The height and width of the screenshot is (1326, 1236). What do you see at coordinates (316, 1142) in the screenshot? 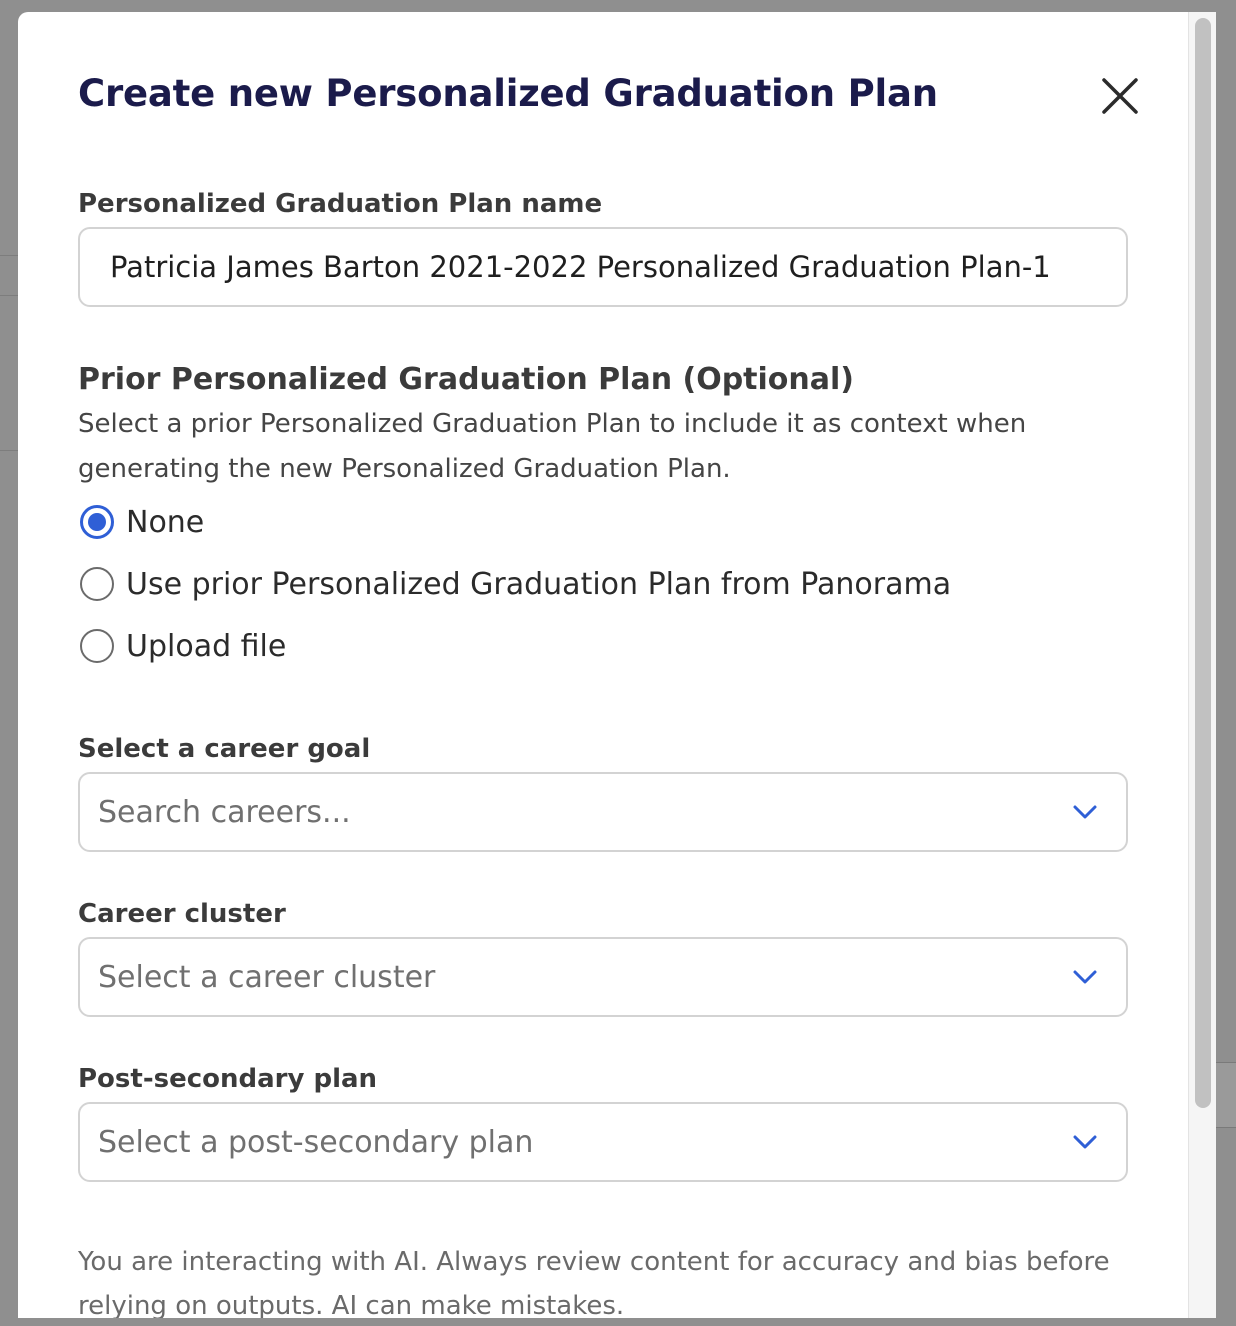
I see `post-secondary-placeholder: Select a post-secondary plan` at bounding box center [316, 1142].